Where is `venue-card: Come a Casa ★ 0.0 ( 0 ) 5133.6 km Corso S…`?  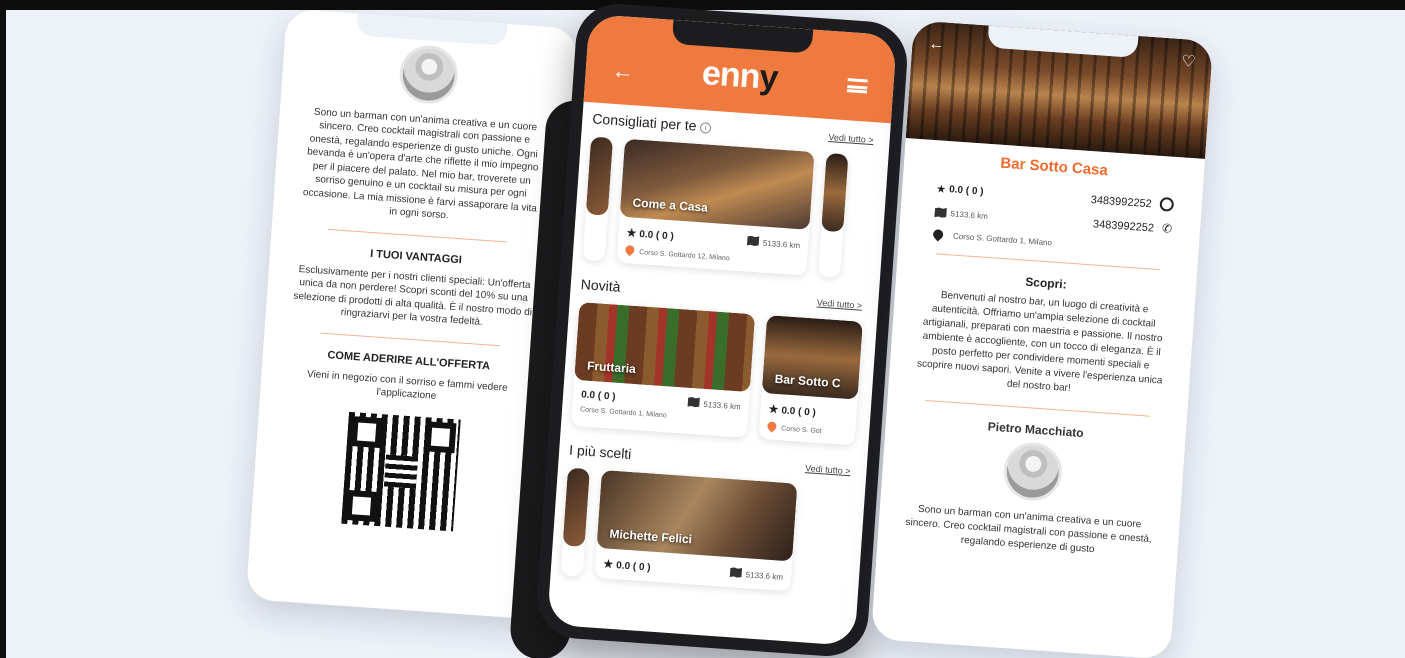
venue-card: Come a Casa ★ 0.0 ( 0 ) 5133.6 km Corso S… is located at coordinates (715, 207).